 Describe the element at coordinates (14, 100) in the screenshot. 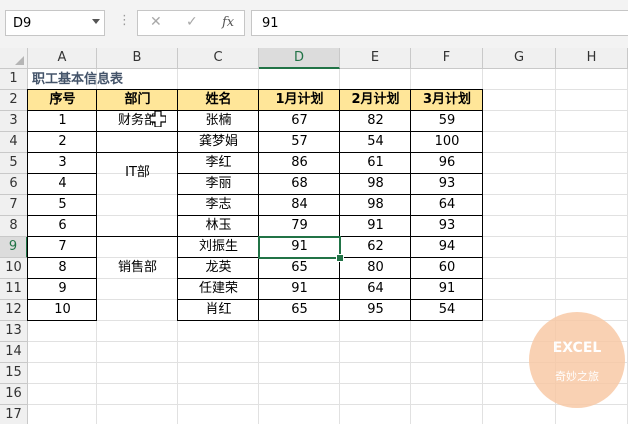

I see `row-header-2: 2` at that location.